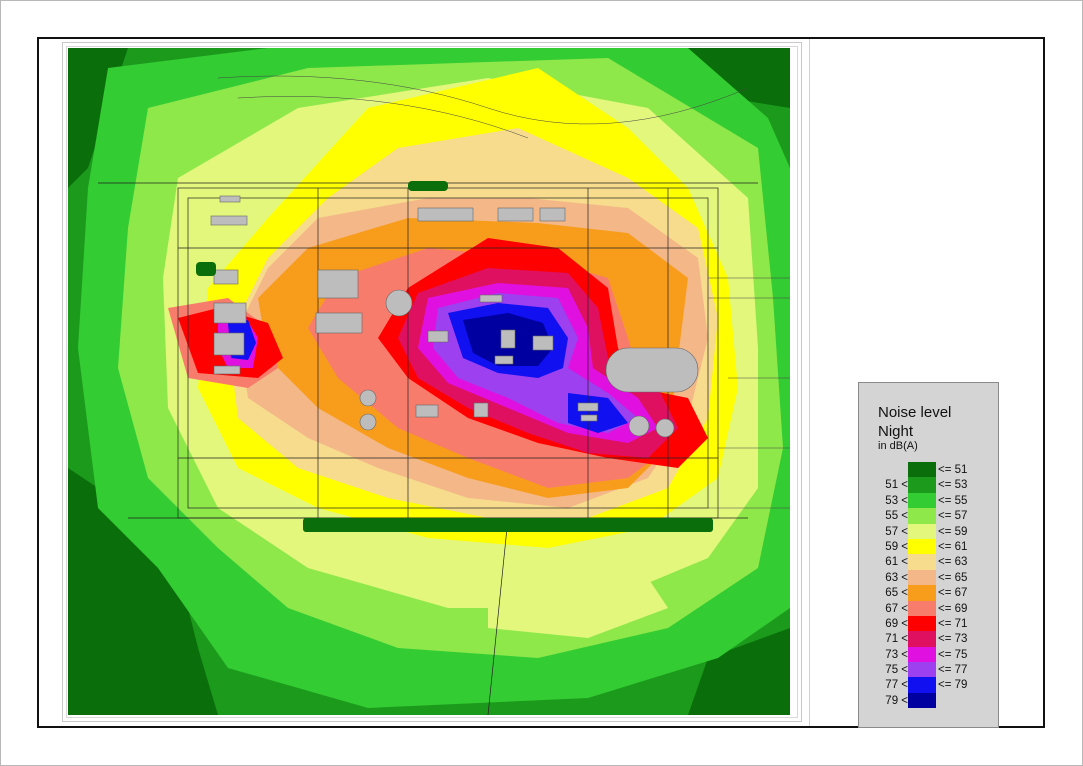  Describe the element at coordinates (896, 485) in the screenshot. I see `legend-lower-bound: 51 <` at that location.